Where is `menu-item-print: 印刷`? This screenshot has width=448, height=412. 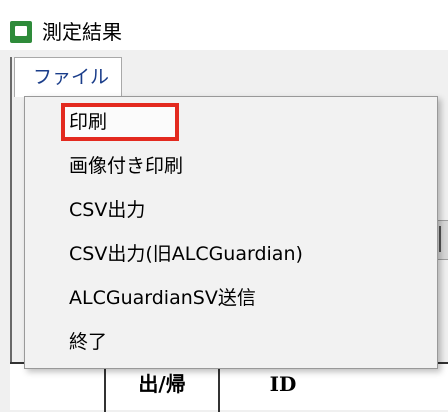 menu-item-print: 印刷 is located at coordinates (231, 122).